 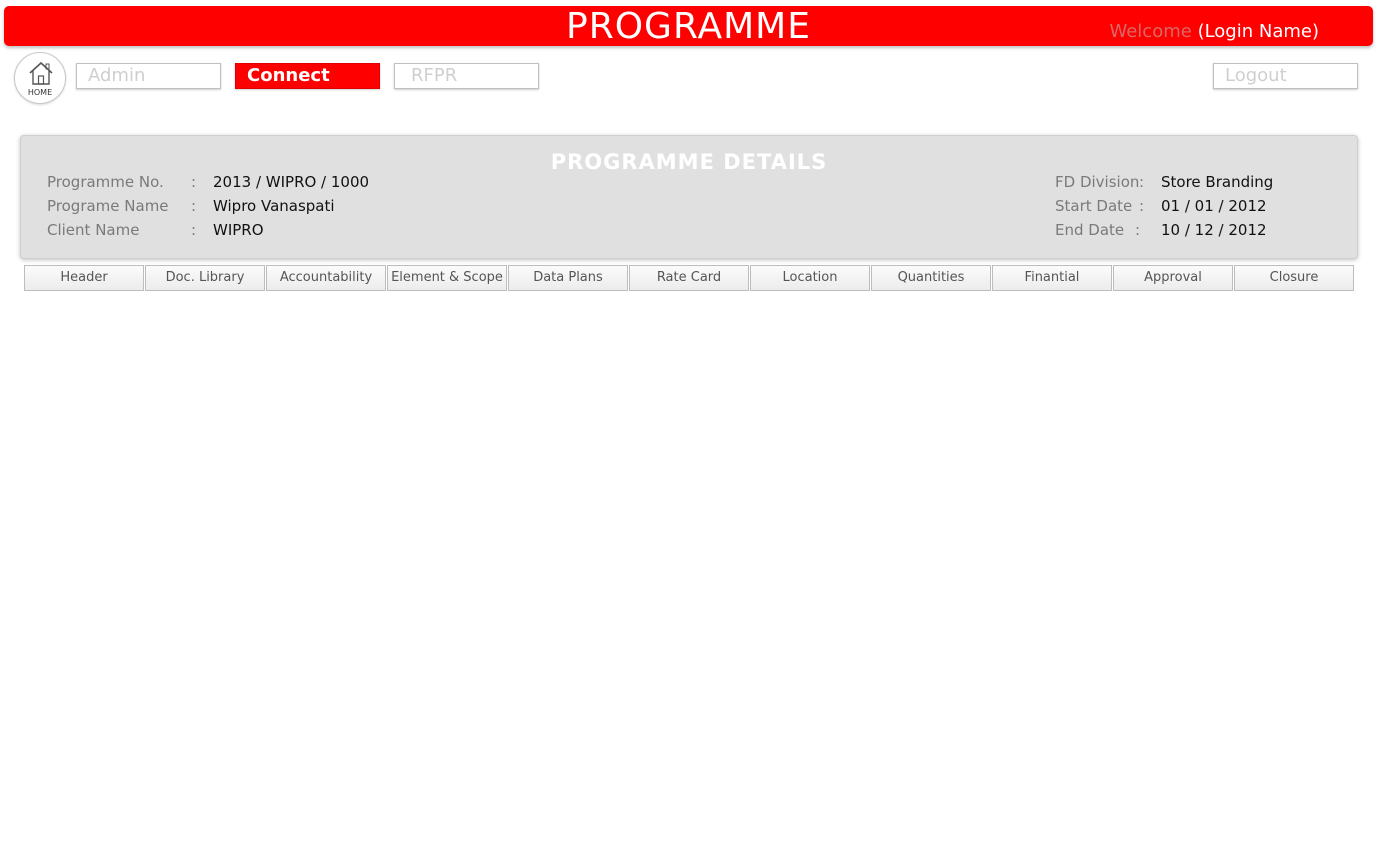 What do you see at coordinates (326, 278) in the screenshot?
I see `tab-accountability: Accountability` at bounding box center [326, 278].